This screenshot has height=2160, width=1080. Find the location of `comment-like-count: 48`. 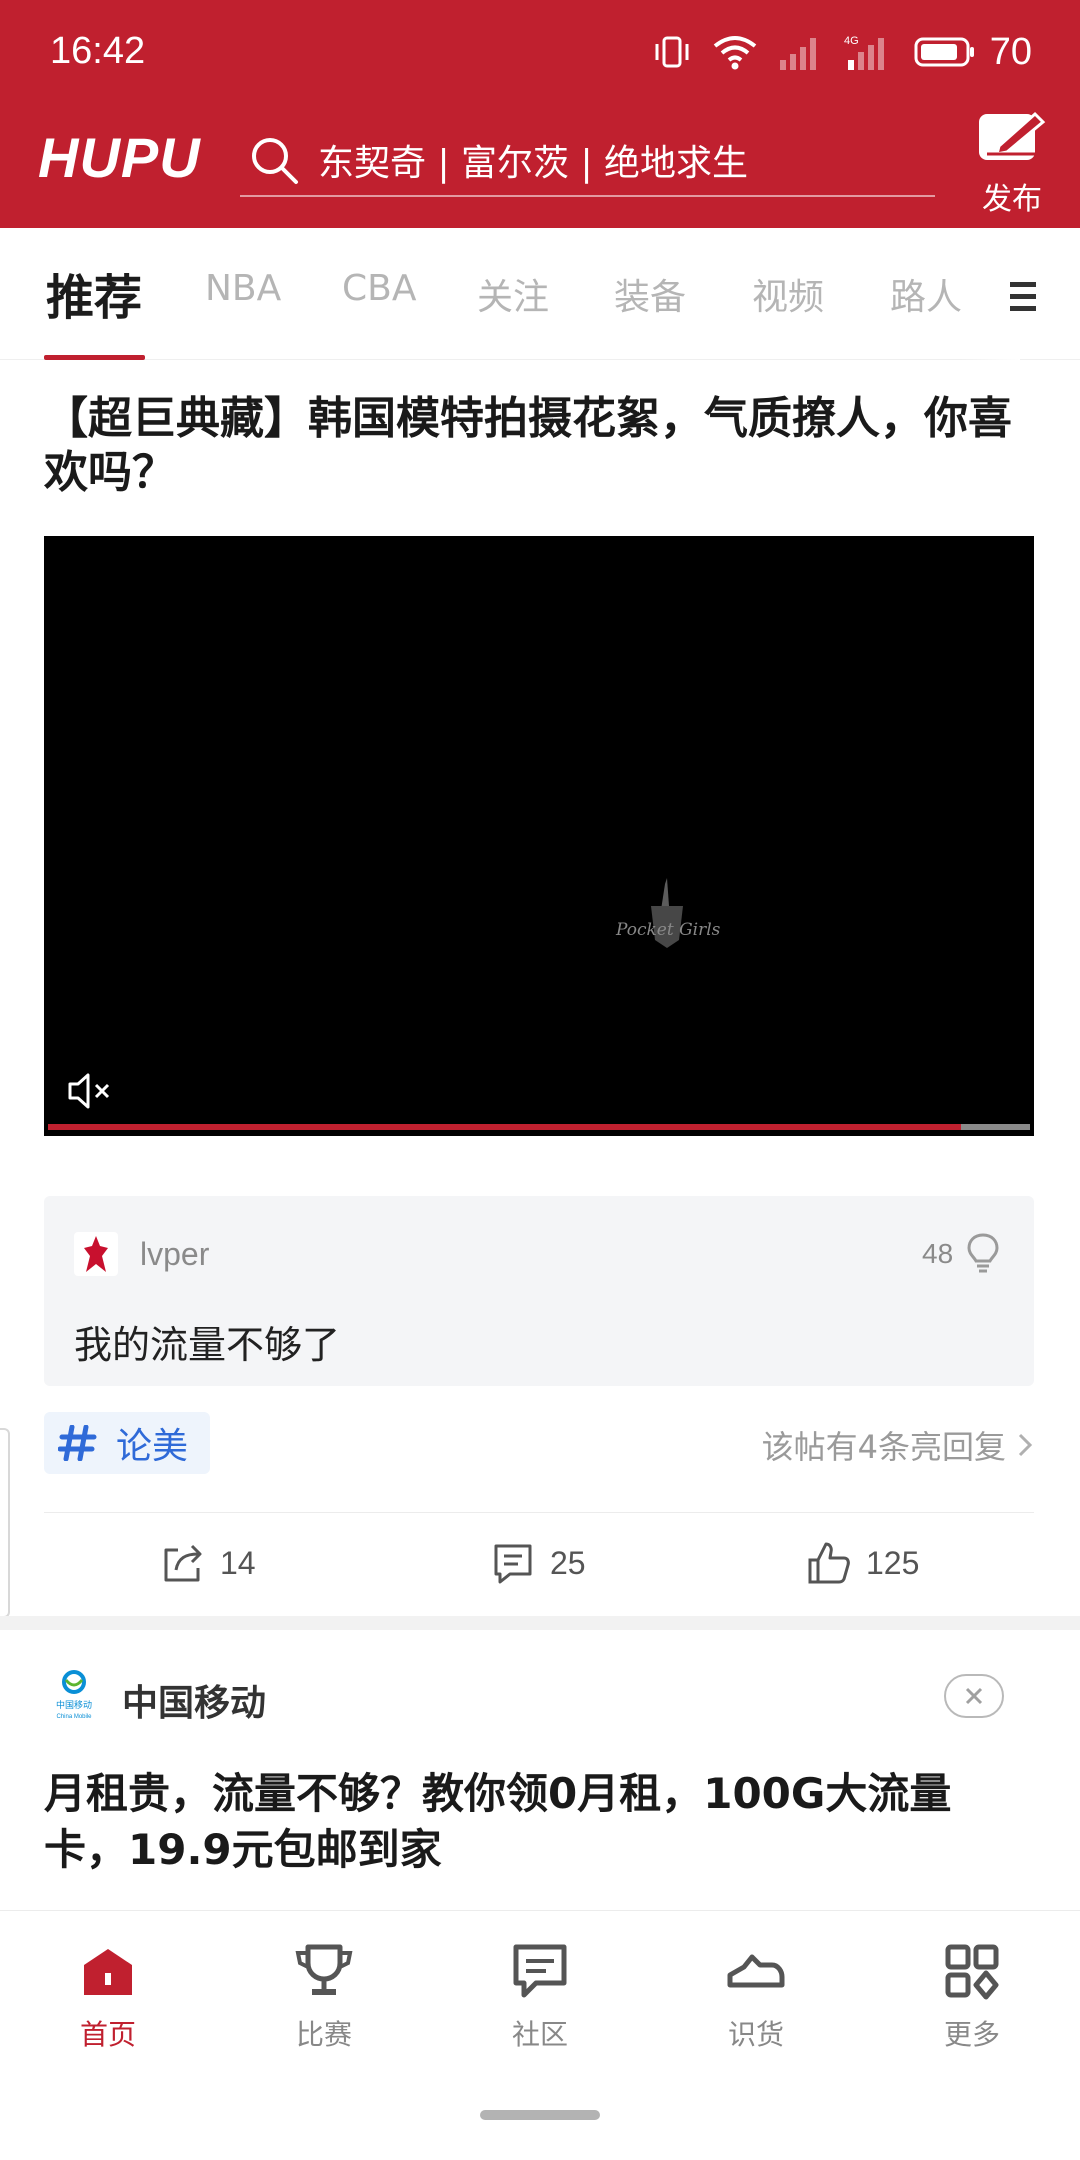

comment-like-count: 48 is located at coordinates (938, 1253).